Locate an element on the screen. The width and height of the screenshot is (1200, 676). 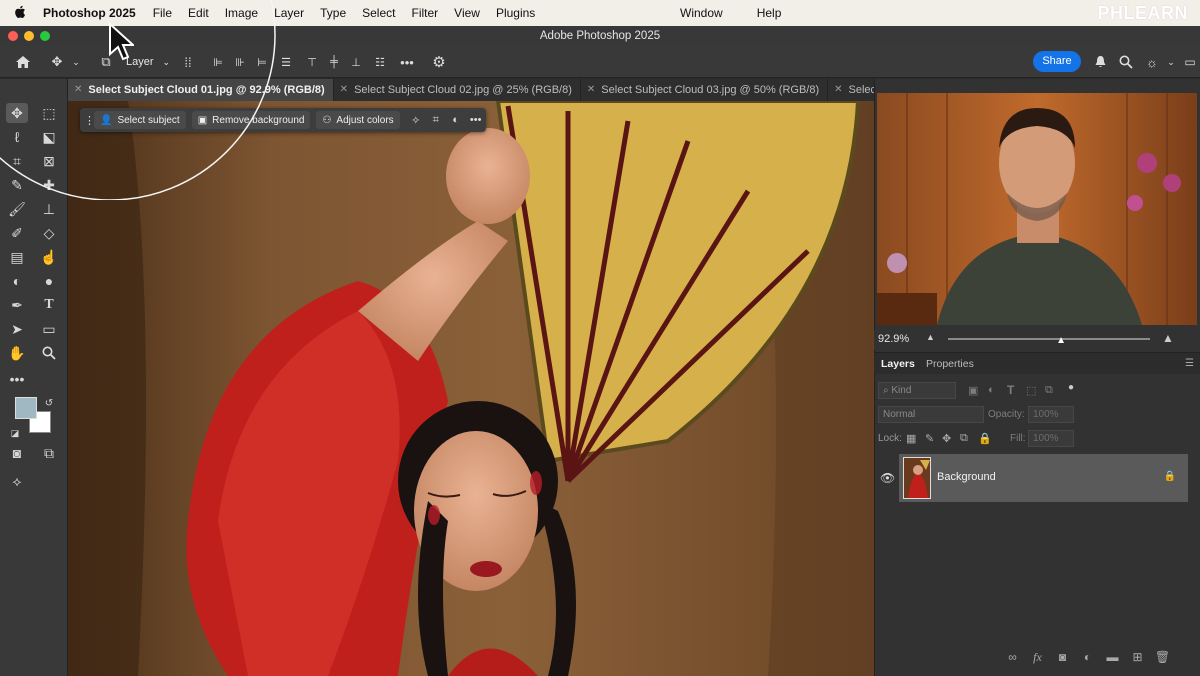
home-icon is located at coordinates (23, 62).